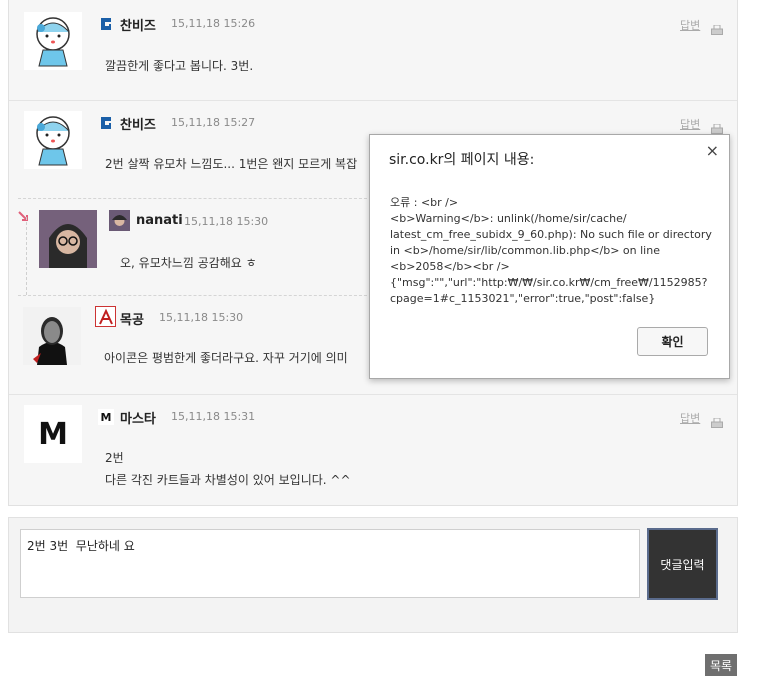  I want to click on comment-text: 다른 각진 카트들과 차별성이 있어 보입니다. ^^, so click(228, 480).